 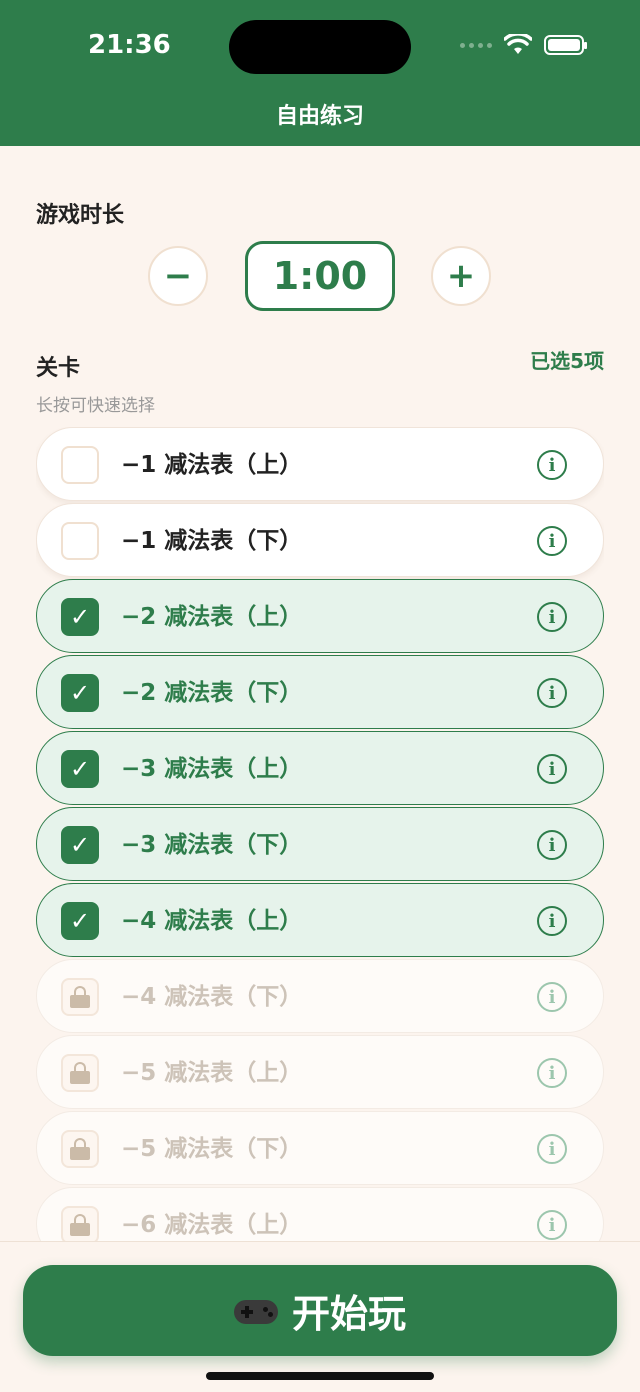 I want to click on long-press-hint: 长按可快速选择, so click(x=95, y=406).